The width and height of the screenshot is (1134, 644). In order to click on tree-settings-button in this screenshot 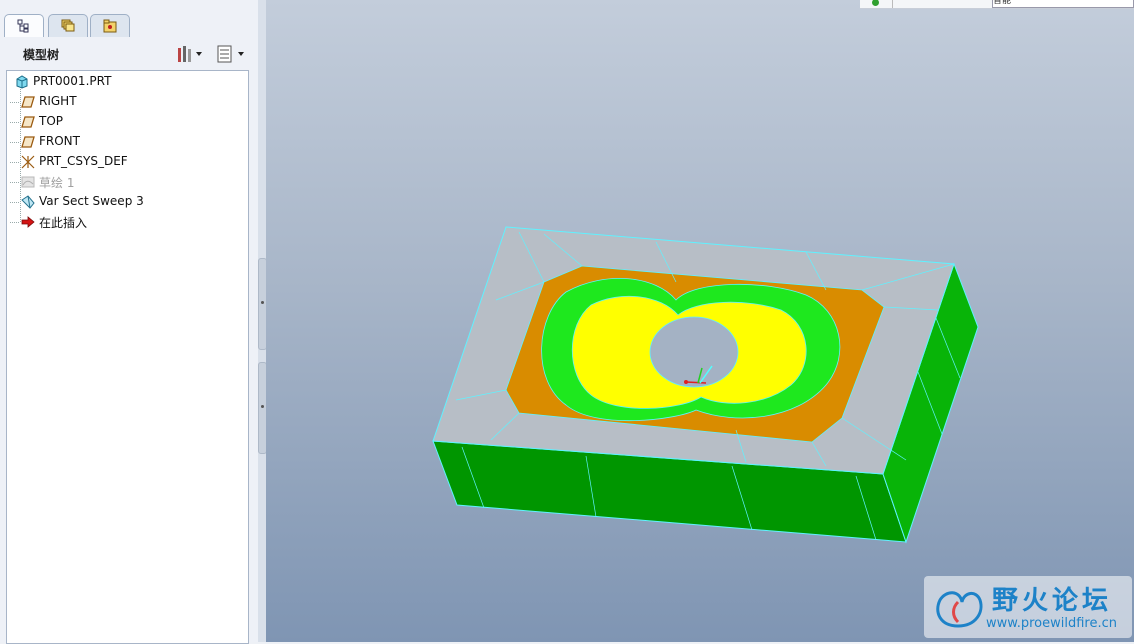, I will do `click(190, 54)`.